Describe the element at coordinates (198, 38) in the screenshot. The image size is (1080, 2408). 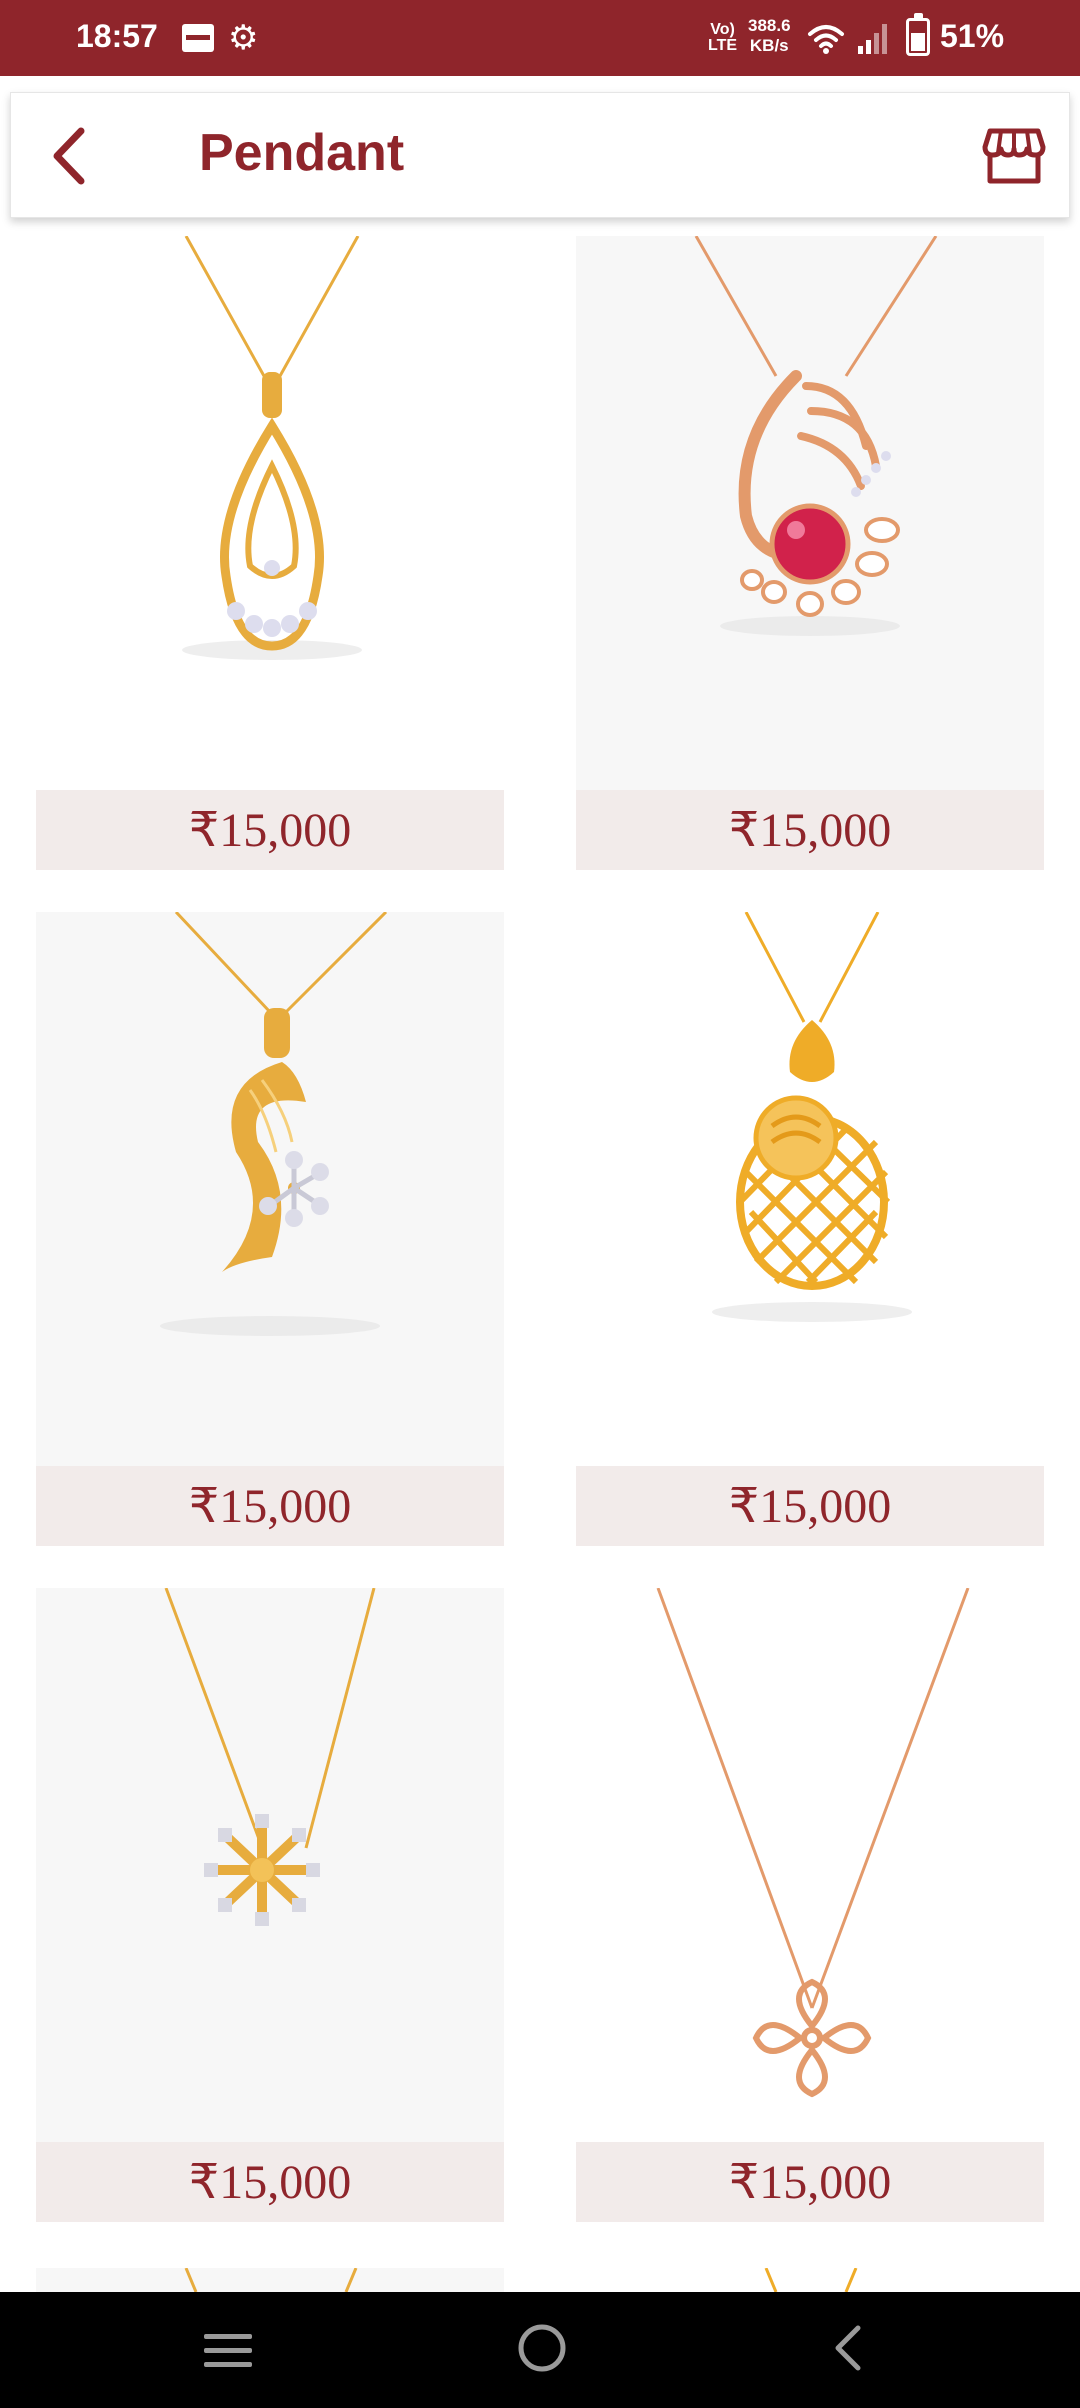
I see `notification-app-icon` at that location.